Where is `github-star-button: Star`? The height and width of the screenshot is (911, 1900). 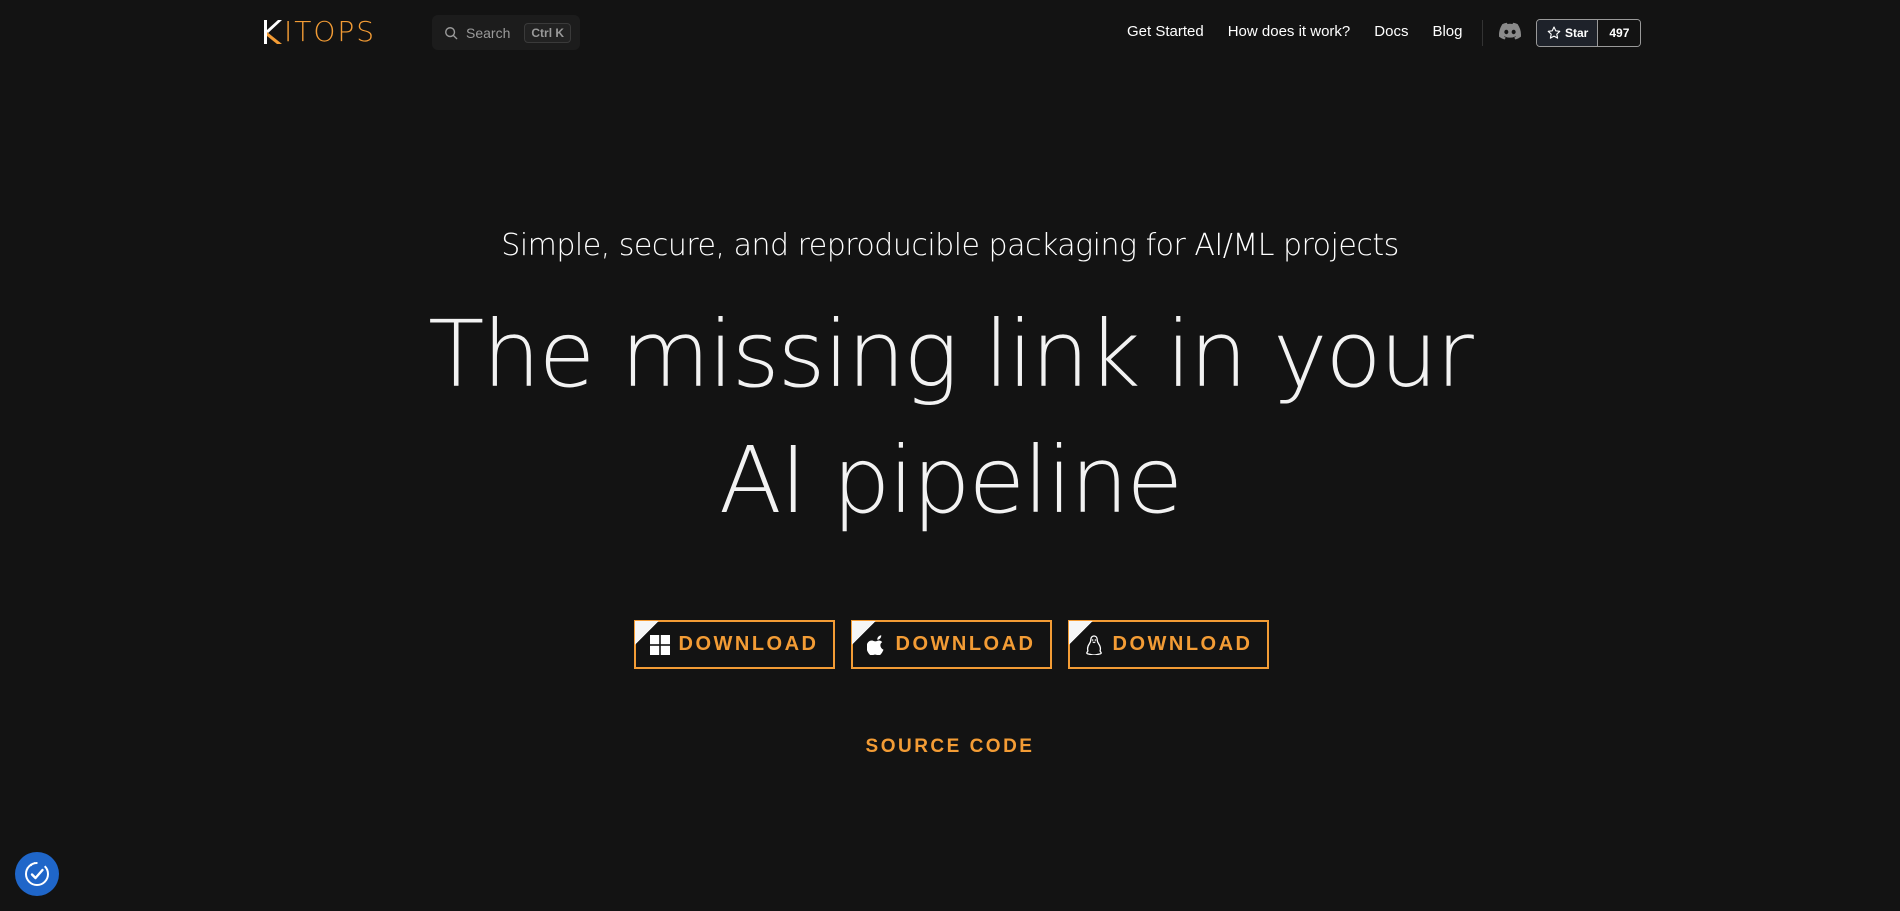
github-star-button: Star is located at coordinates (1568, 33).